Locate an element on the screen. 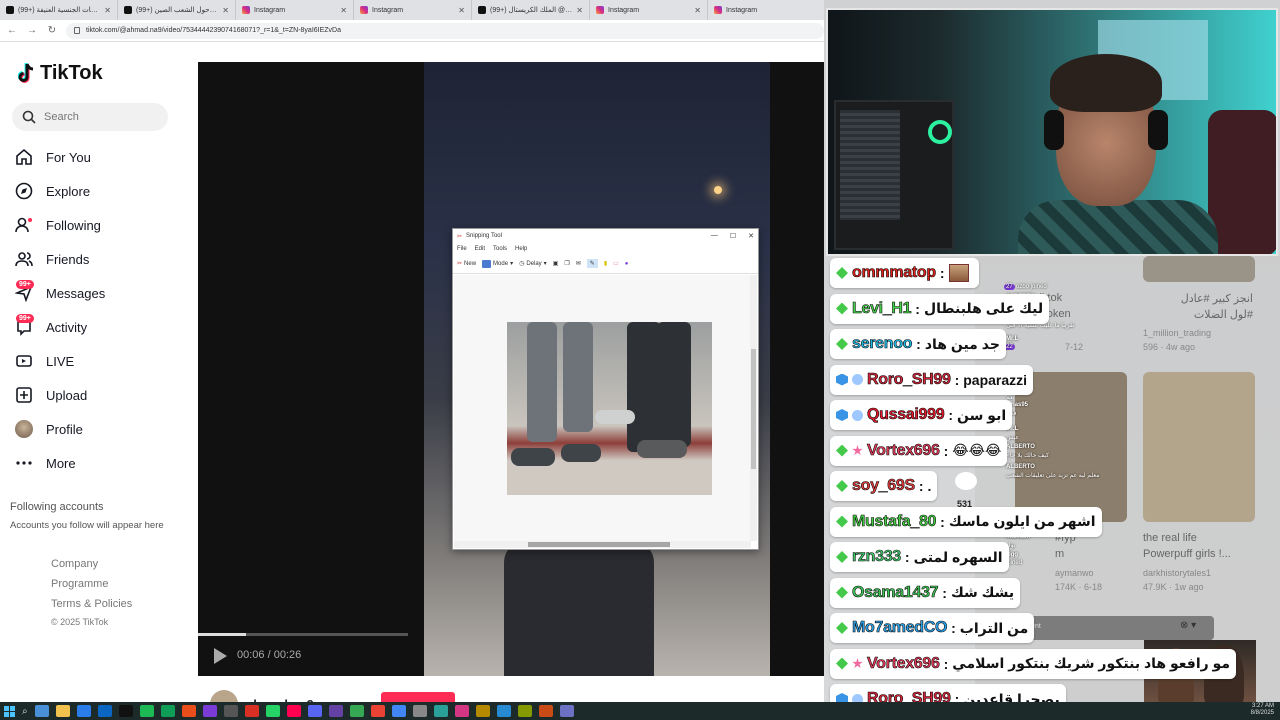  footer-programme: Programme is located at coordinates (79, 584).